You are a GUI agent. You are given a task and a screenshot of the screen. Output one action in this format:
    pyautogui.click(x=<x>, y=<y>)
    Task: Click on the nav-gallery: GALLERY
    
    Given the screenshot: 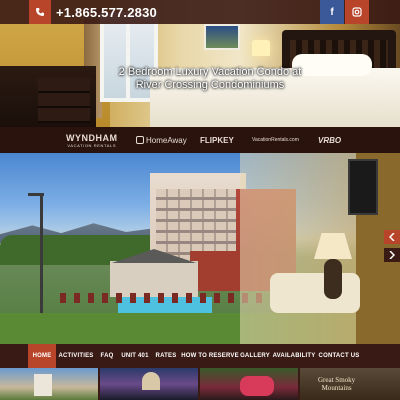 What is the action you would take?
    pyautogui.click(x=255, y=356)
    